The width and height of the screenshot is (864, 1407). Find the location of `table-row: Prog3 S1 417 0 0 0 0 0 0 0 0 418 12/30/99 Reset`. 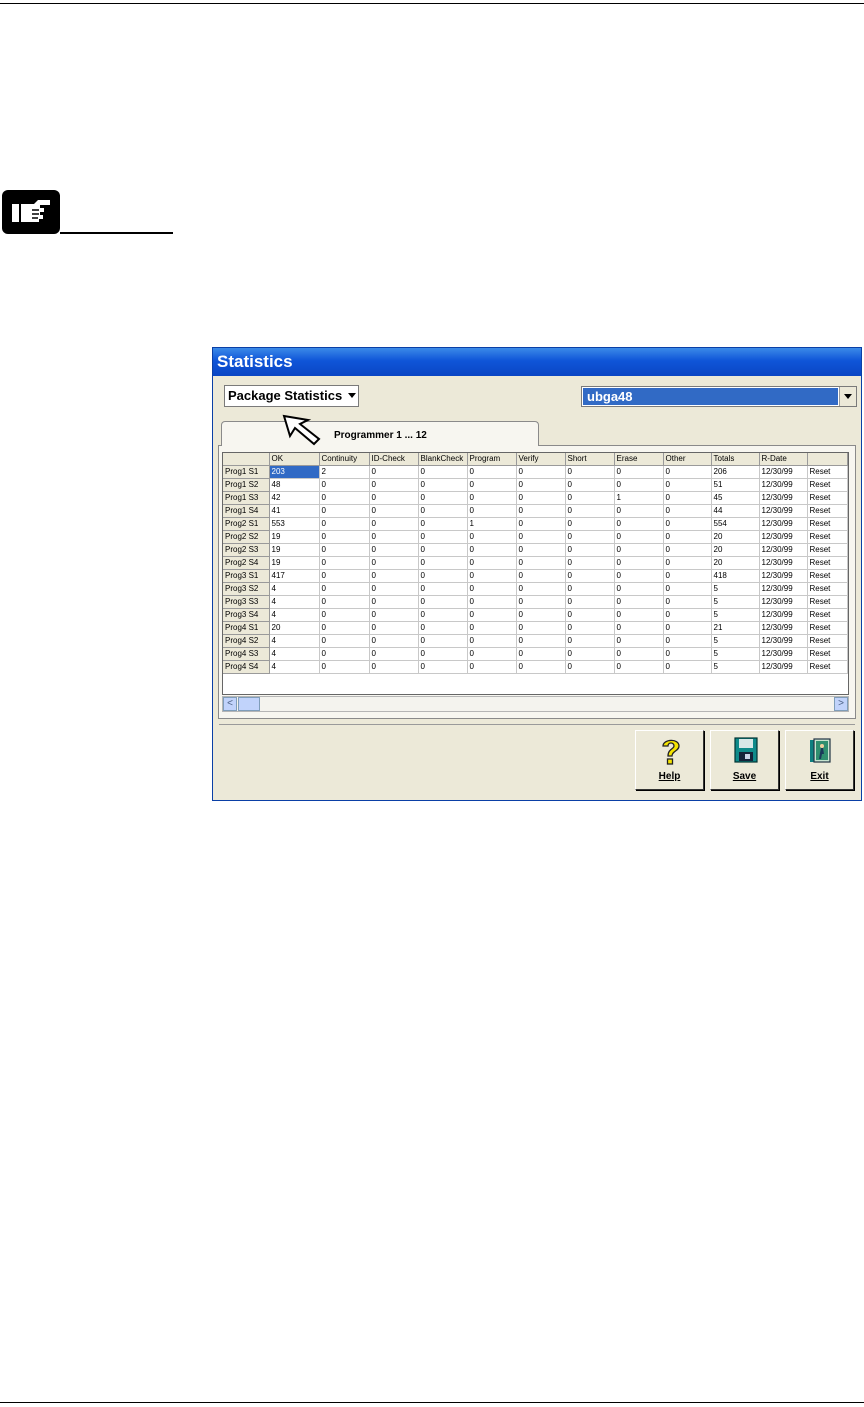

table-row: Prog3 S1 417 0 0 0 0 0 0 0 0 418 12/30/99 Reset is located at coordinates (535, 576).